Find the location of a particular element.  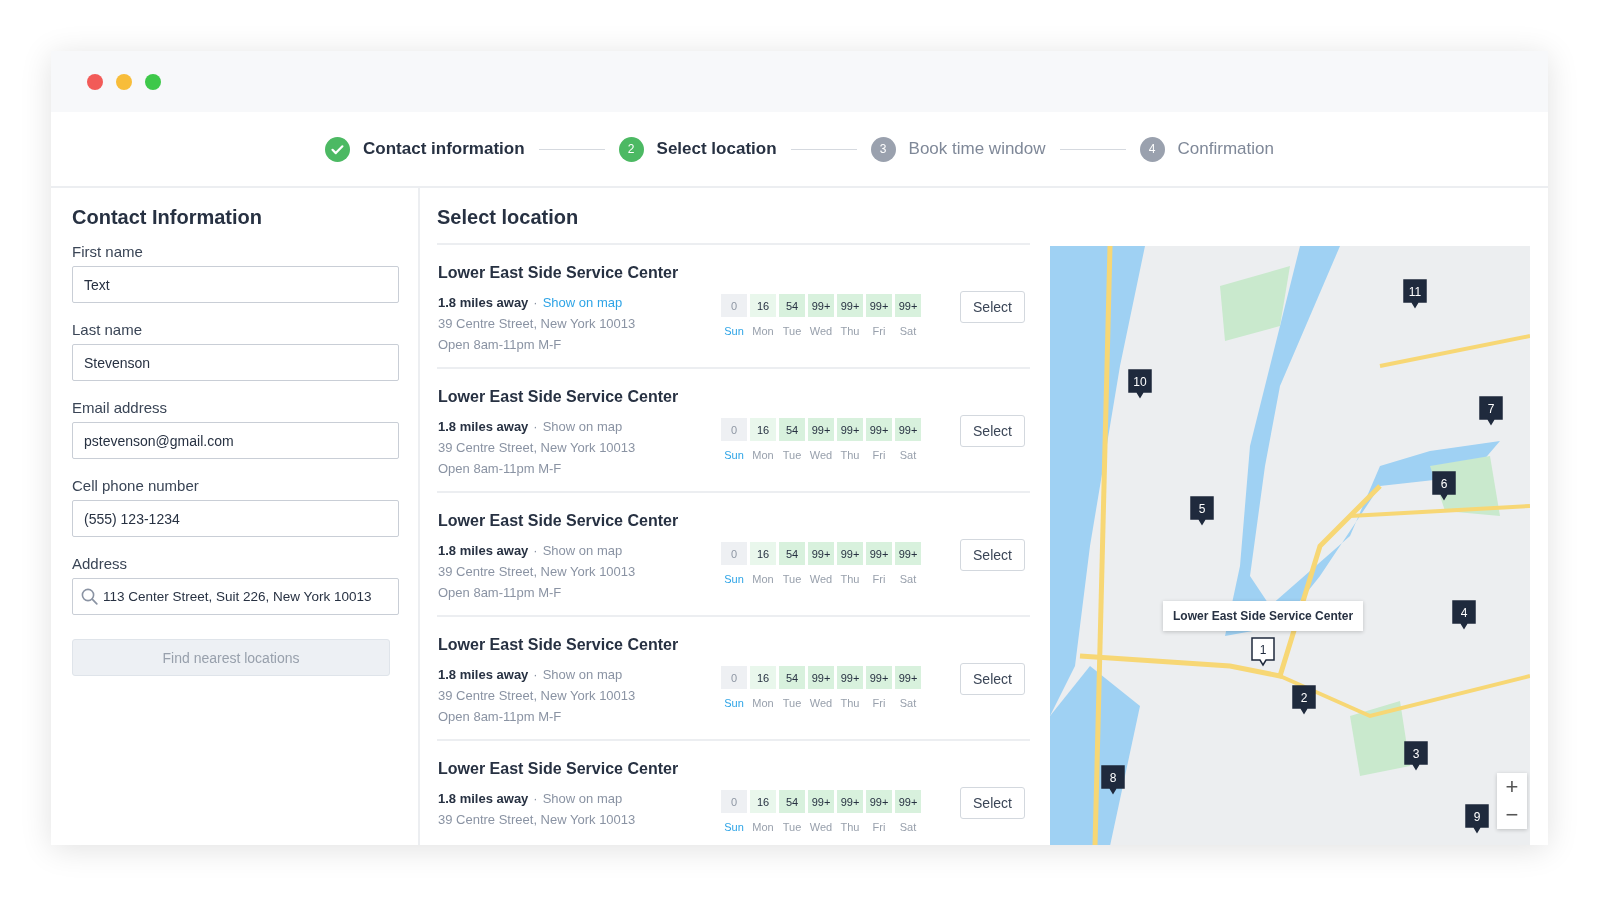

zoom-in-button: + is located at coordinates (1512, 787).